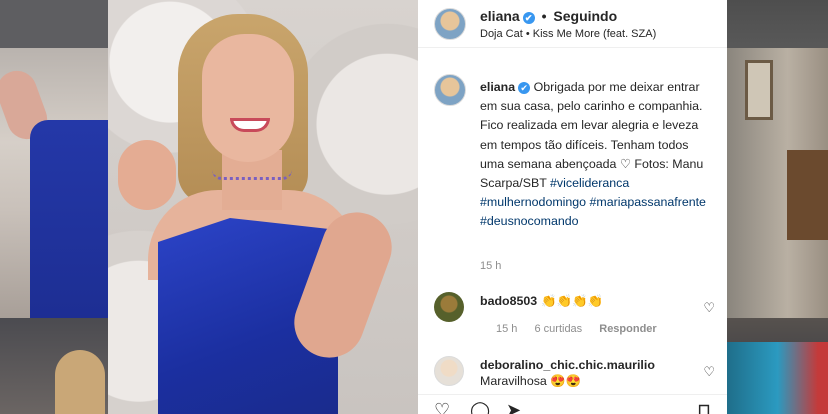 This screenshot has width=828, height=414. I want to click on comment-time: 15 h, so click(507, 329).